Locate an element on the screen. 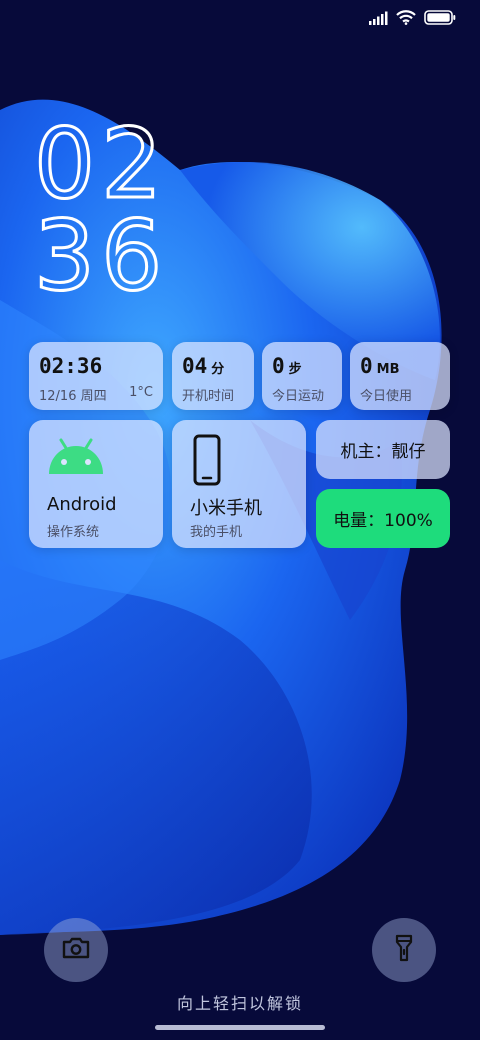 This screenshot has height=1040, width=480. battery-icon is located at coordinates (440, 17).